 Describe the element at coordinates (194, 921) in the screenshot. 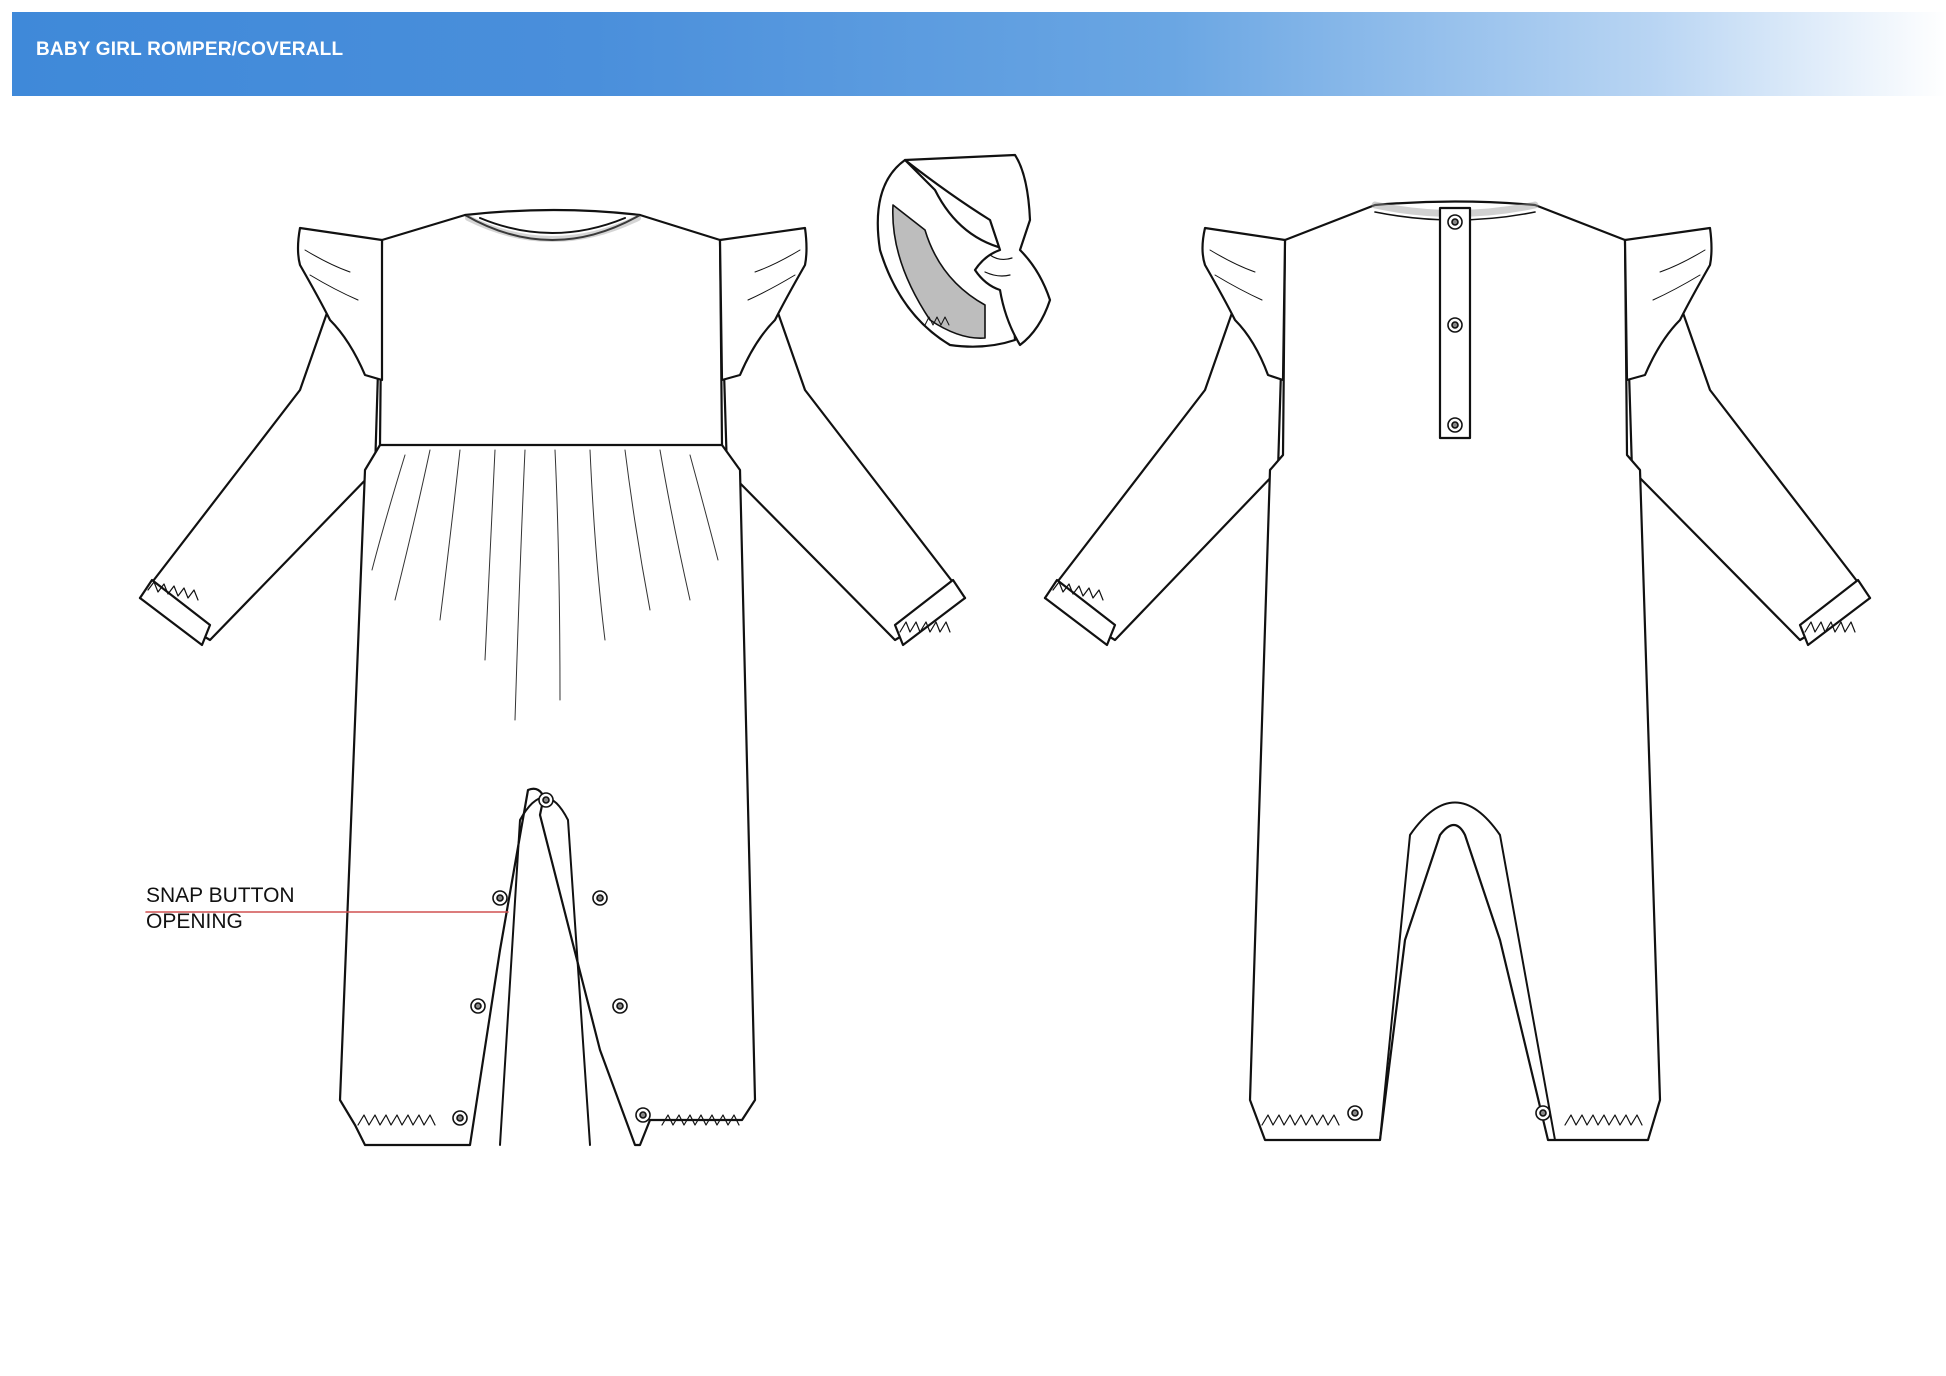

I see `callout-line-2: OPENING` at that location.